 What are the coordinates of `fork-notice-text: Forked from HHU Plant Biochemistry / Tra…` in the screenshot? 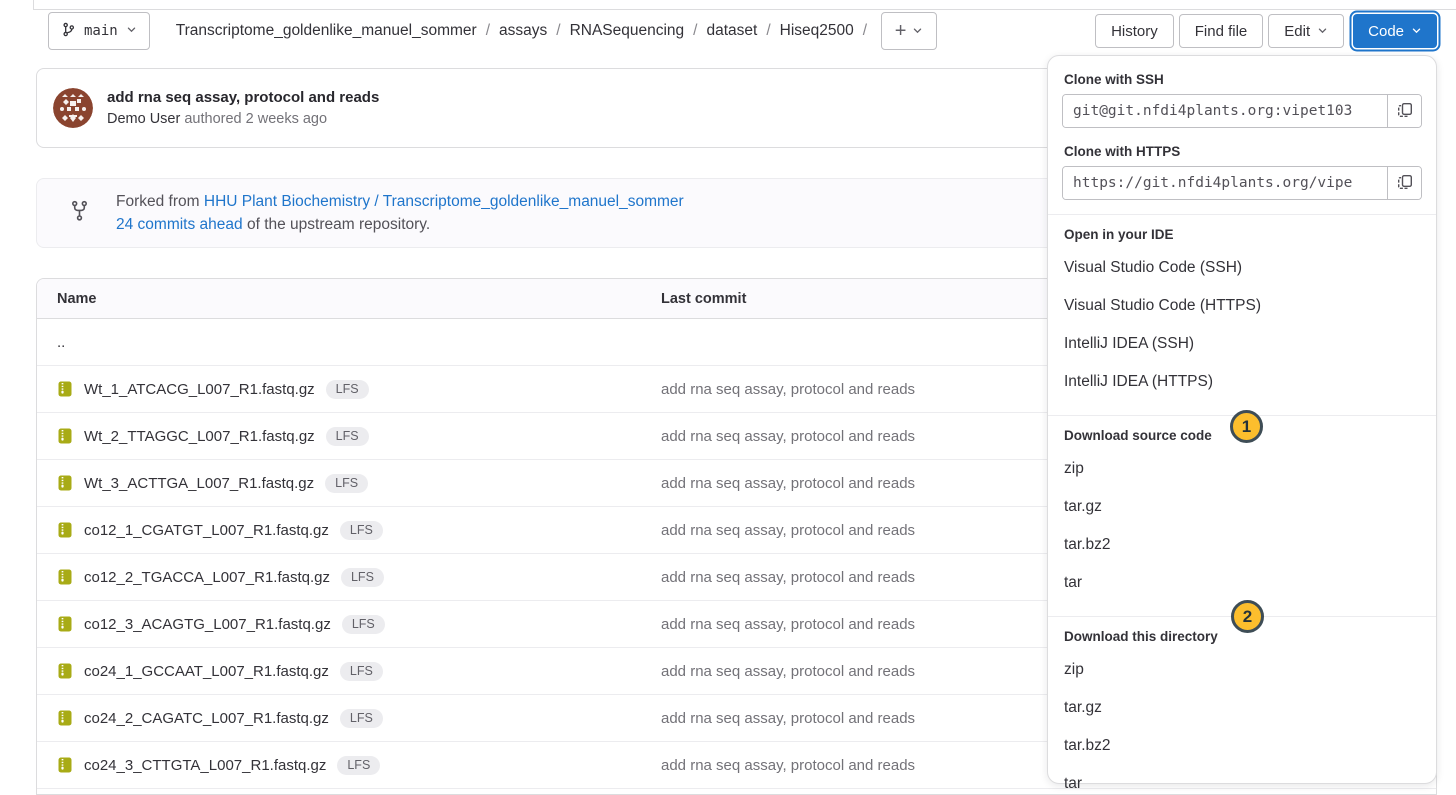 It's located at (400, 213).